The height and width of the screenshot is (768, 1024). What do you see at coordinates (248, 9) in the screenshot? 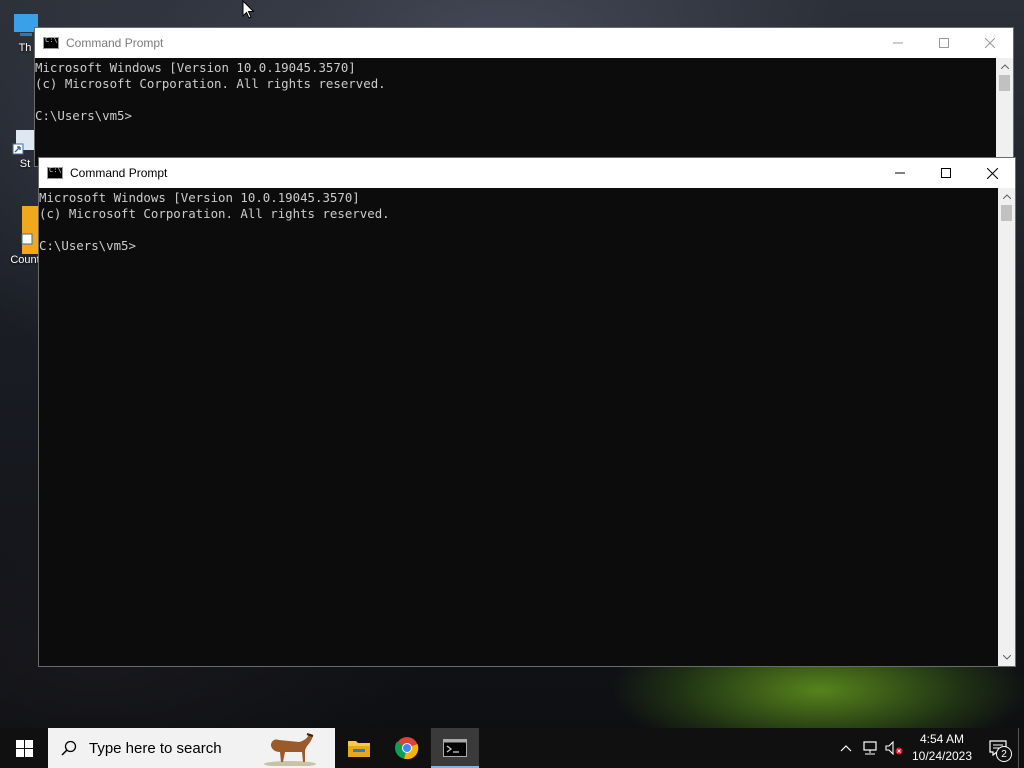
I see `mouse-cursor-icon` at bounding box center [248, 9].